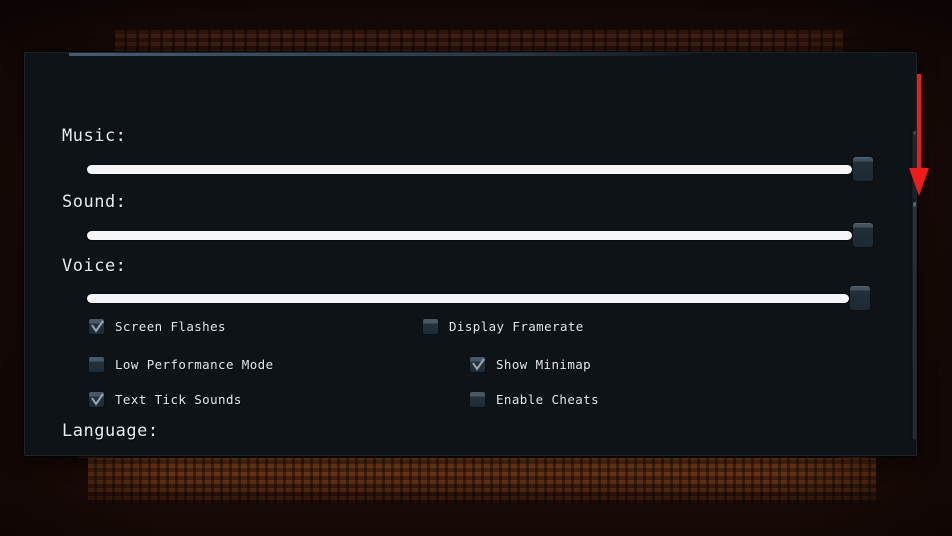  What do you see at coordinates (430, 326) in the screenshot?
I see `display-framerate-checkbox` at bounding box center [430, 326].